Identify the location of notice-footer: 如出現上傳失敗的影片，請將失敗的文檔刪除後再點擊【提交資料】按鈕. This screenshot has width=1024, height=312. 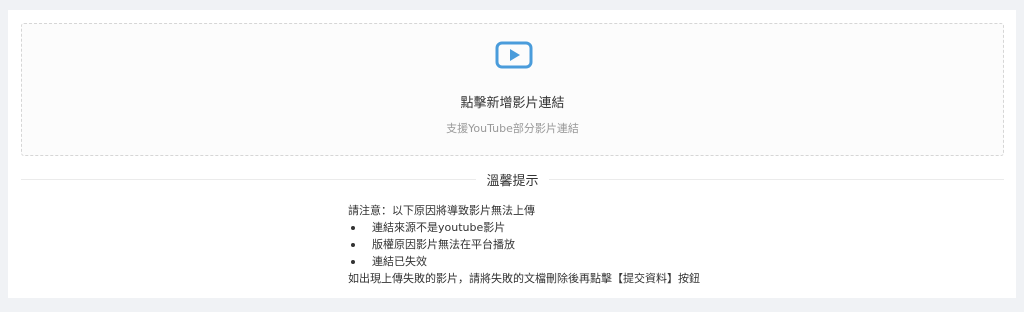
(524, 278).